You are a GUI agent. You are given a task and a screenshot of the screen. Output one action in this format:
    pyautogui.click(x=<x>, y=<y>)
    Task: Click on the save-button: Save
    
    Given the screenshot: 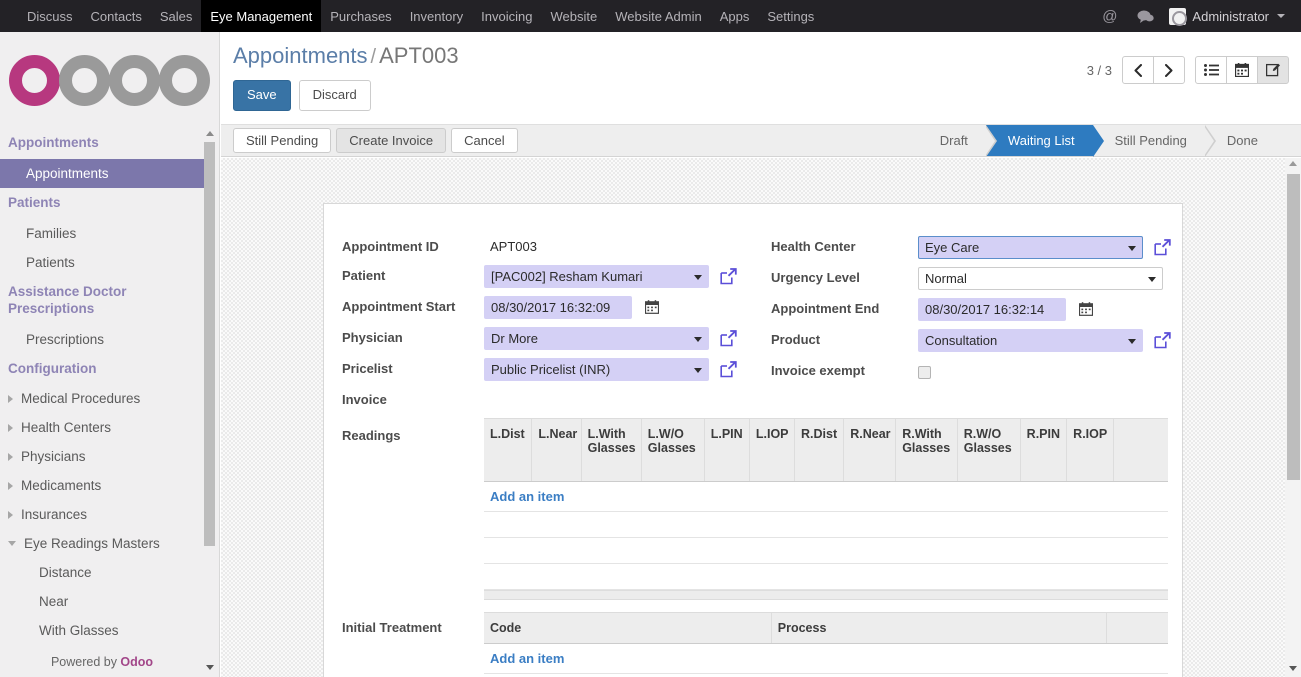 What is the action you would take?
    pyautogui.click(x=262, y=96)
    